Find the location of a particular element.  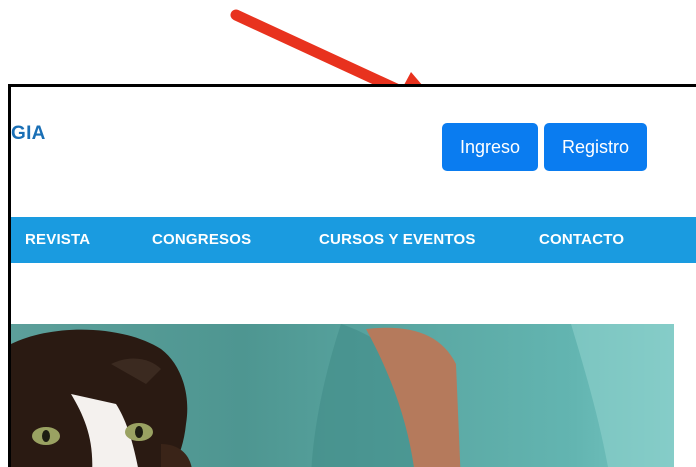

nav-item-contacto: CONTACTO is located at coordinates (581, 239).